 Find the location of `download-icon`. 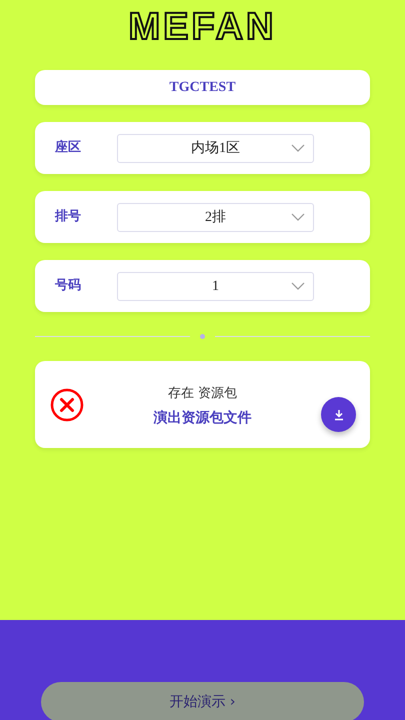

download-icon is located at coordinates (338, 414).